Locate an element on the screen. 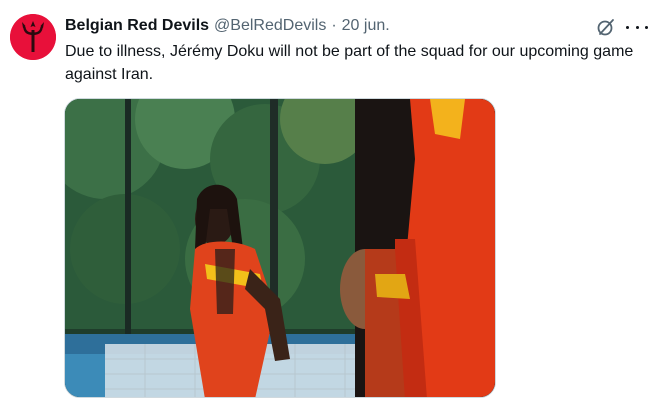 This screenshot has width=670, height=398. grok-icon is located at coordinates (606, 27).